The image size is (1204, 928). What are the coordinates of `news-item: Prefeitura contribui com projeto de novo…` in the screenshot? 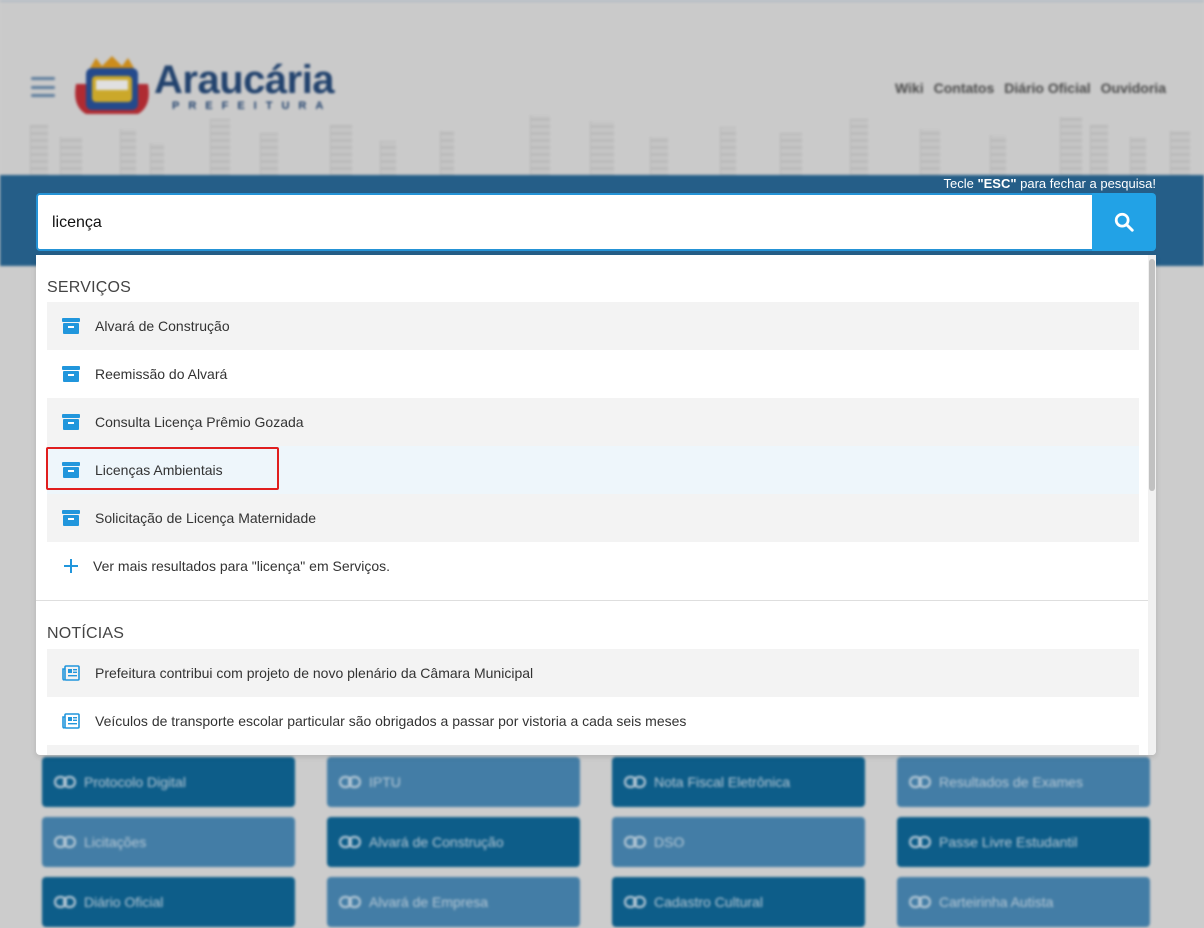 It's located at (593, 673).